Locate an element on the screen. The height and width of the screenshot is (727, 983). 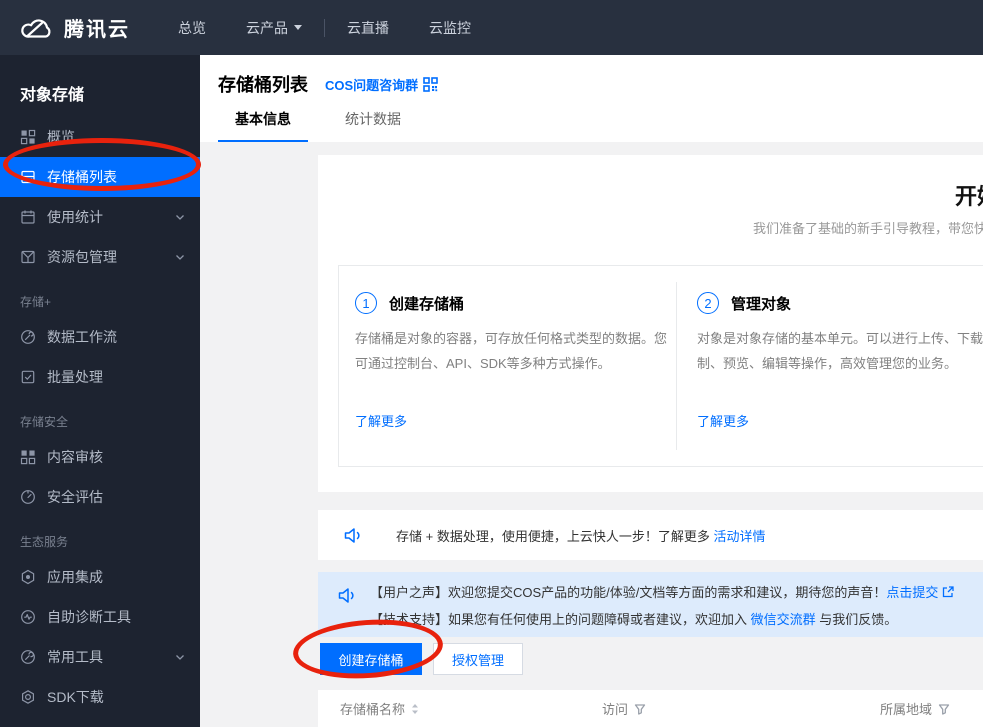
step-title: 创建存储桶 is located at coordinates (427, 304).